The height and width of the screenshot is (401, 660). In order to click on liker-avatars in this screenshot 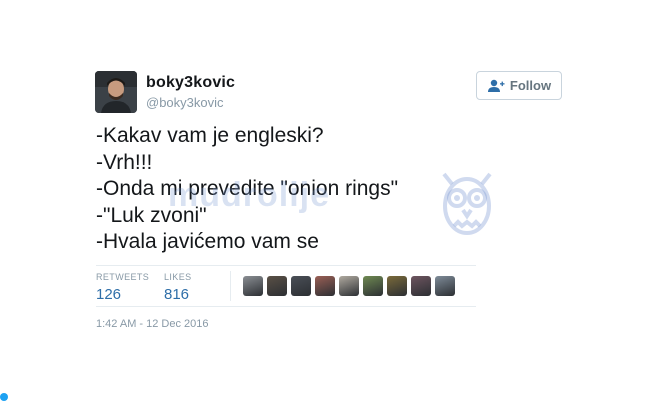, I will do `click(349, 286)`.